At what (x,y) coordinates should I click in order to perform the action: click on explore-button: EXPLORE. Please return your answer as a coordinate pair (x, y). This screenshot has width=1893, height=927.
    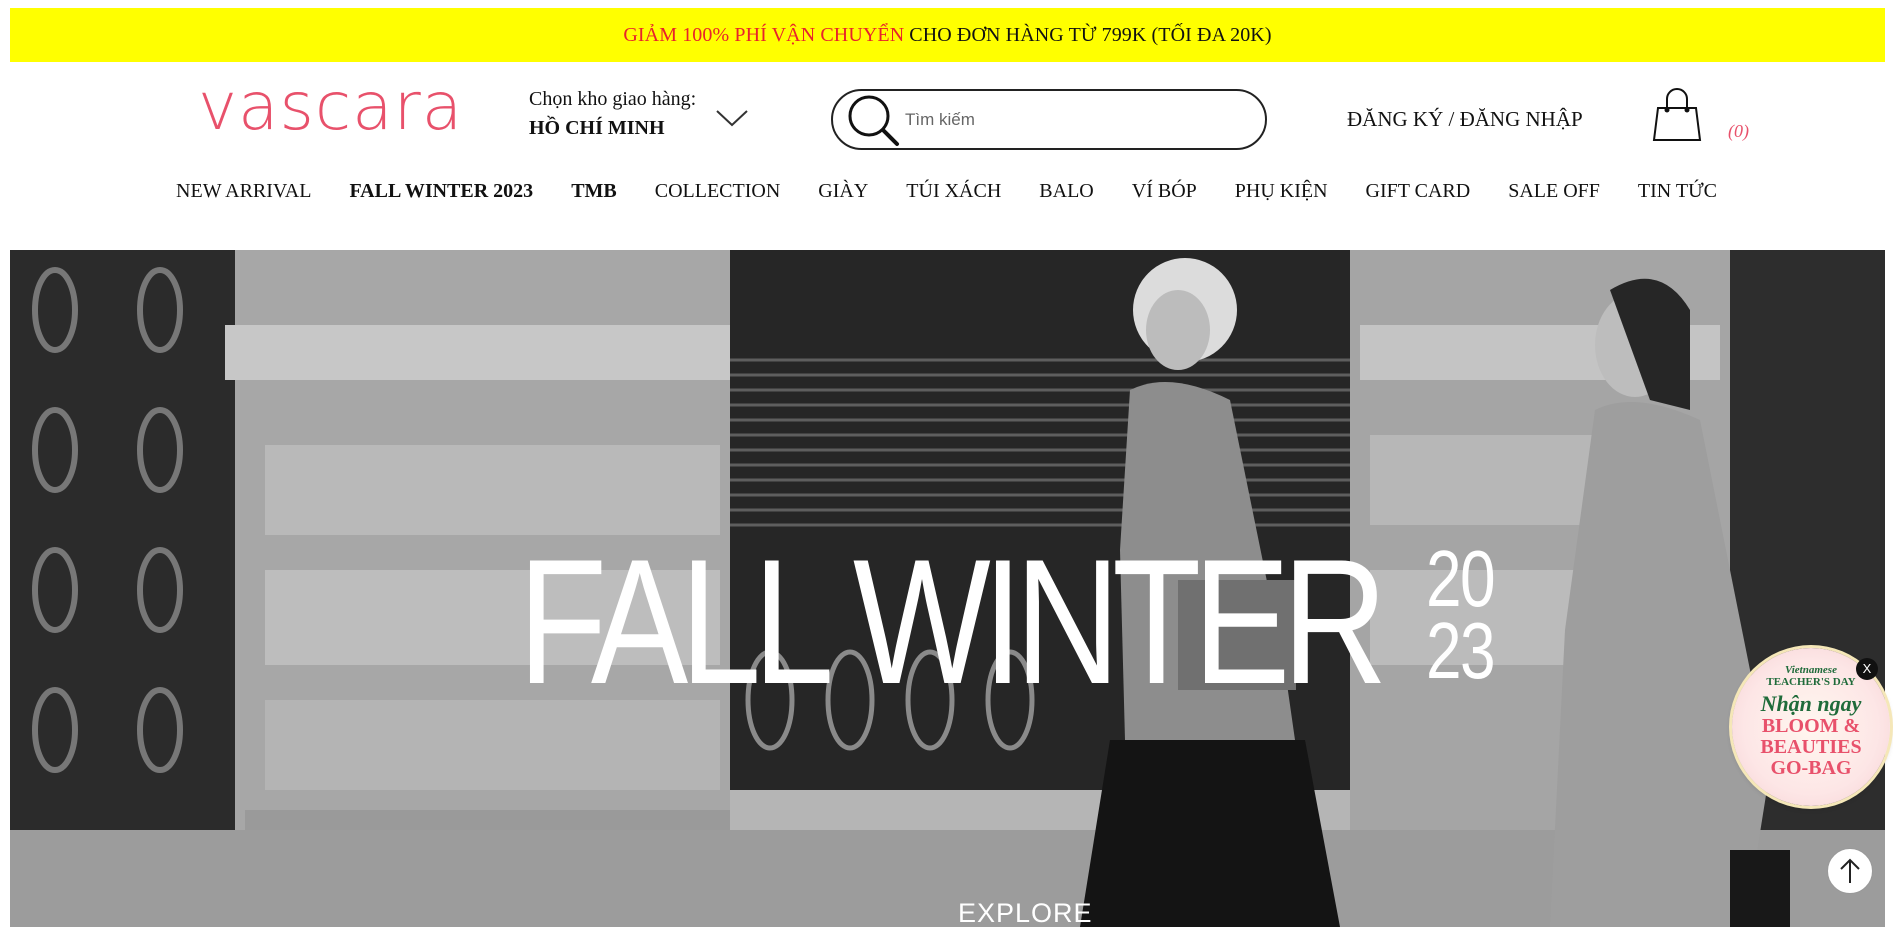
    Looking at the image, I should click on (1025, 912).